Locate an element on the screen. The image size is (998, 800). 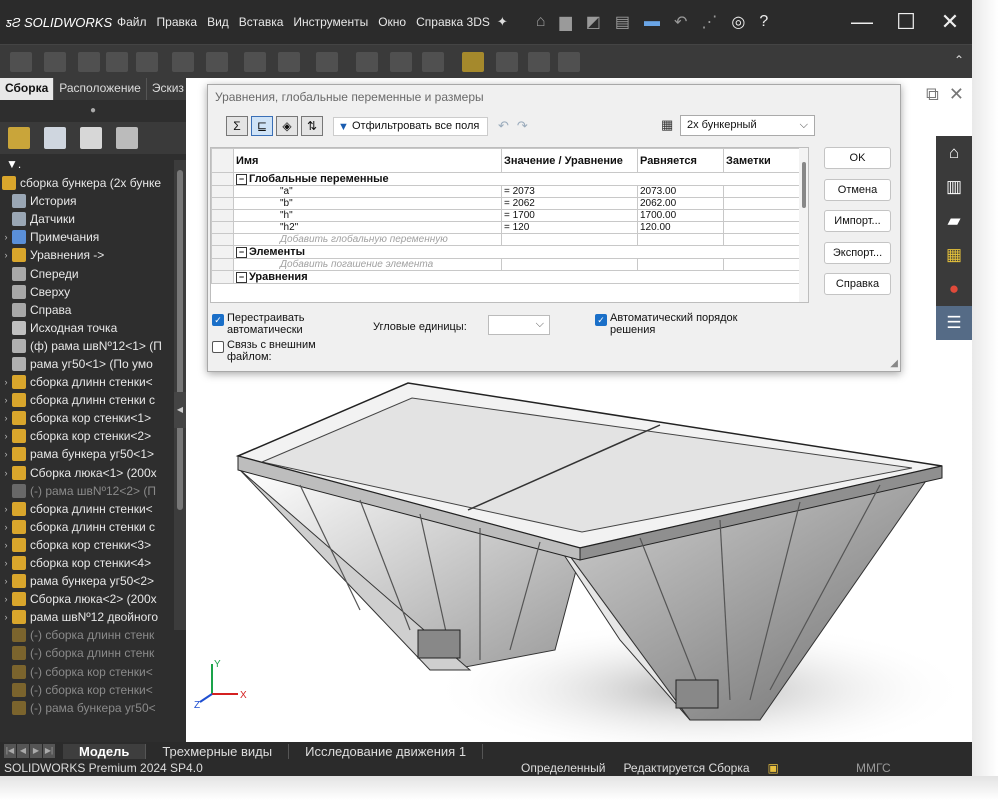
custom-properties-icon: ☰ is located at coordinates (954, 323).